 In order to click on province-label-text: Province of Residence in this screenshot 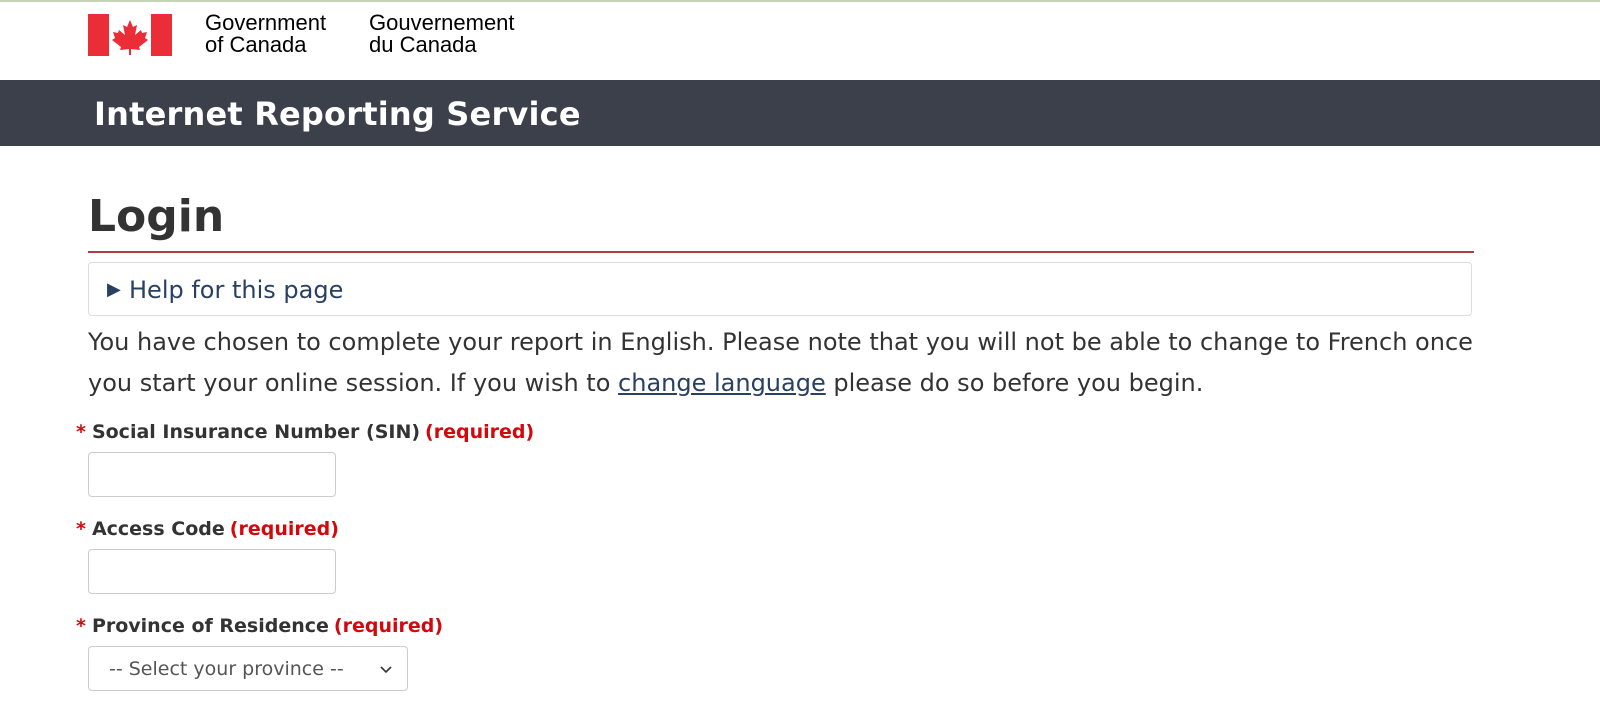, I will do `click(210, 626)`.